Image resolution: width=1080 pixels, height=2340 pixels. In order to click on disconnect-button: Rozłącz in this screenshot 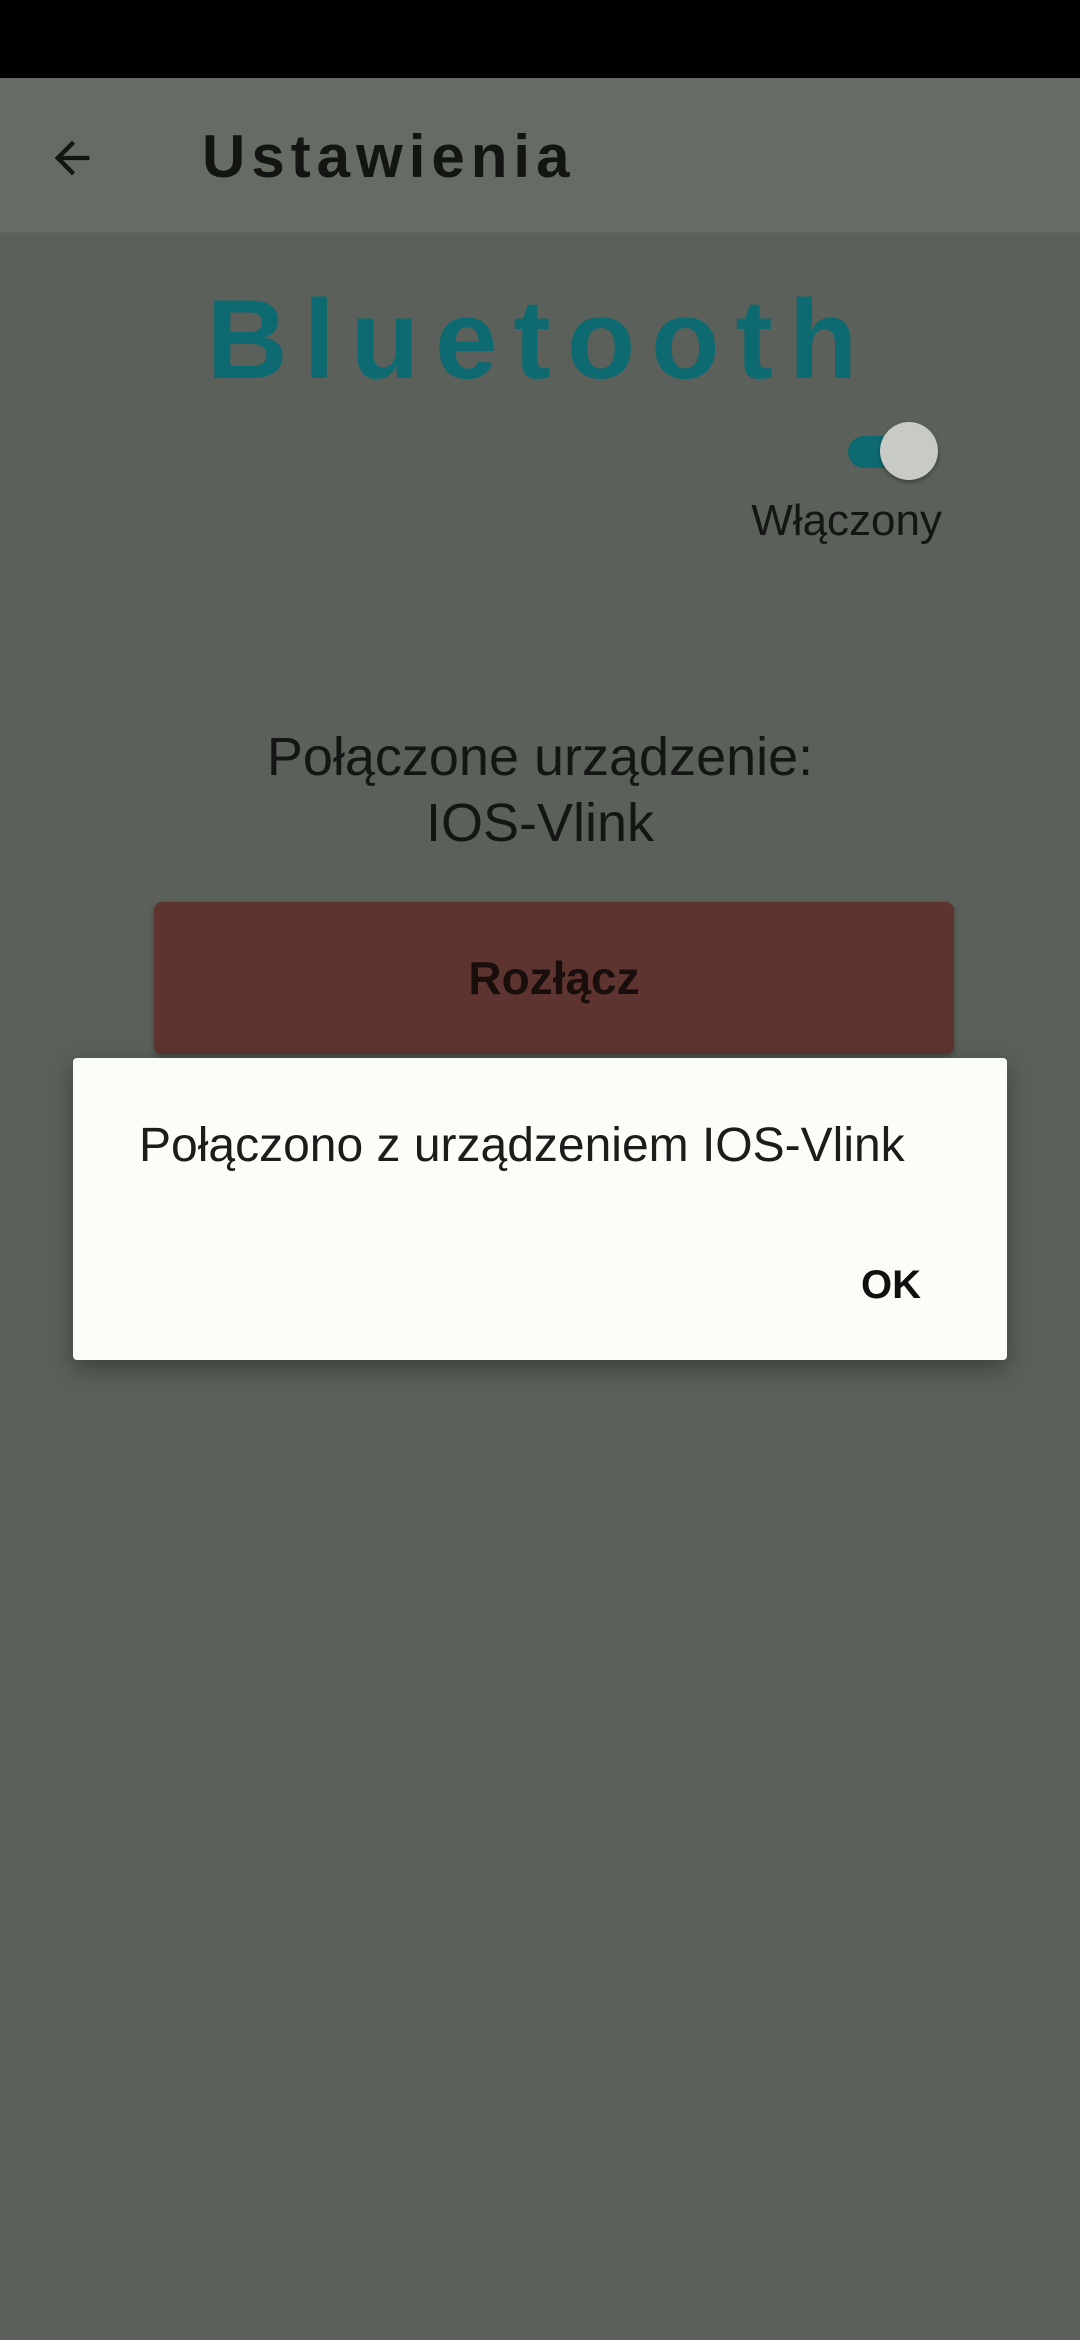, I will do `click(554, 978)`.